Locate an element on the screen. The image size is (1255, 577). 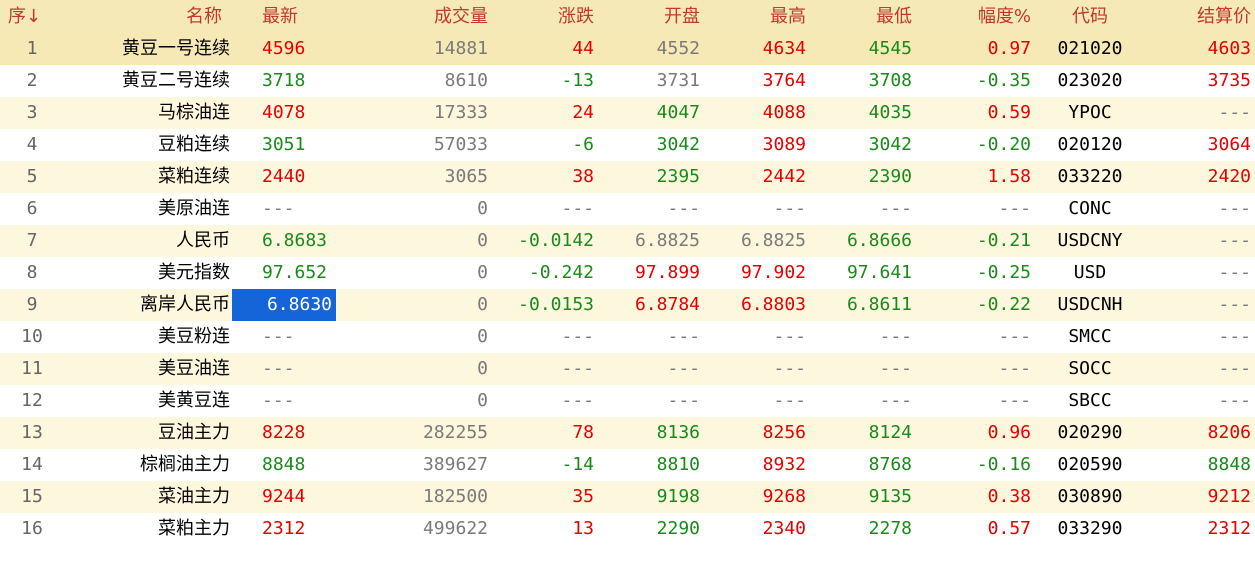
cell-low: 6.8611 is located at coordinates (879, 304).